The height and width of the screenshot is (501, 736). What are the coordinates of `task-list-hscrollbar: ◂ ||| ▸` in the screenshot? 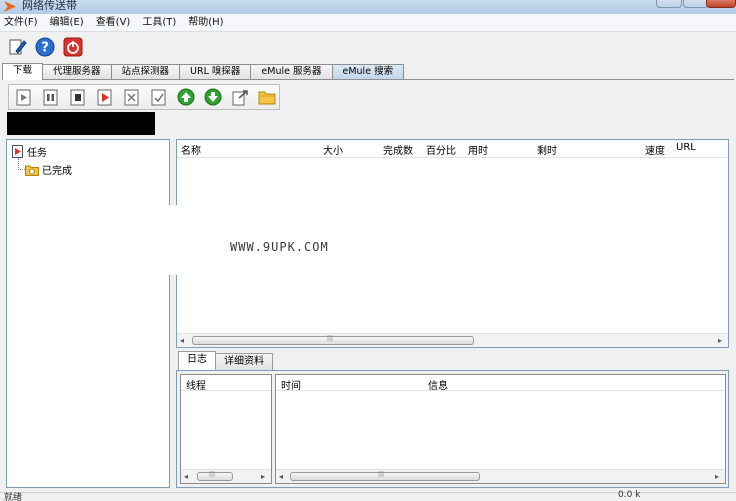 It's located at (452, 340).